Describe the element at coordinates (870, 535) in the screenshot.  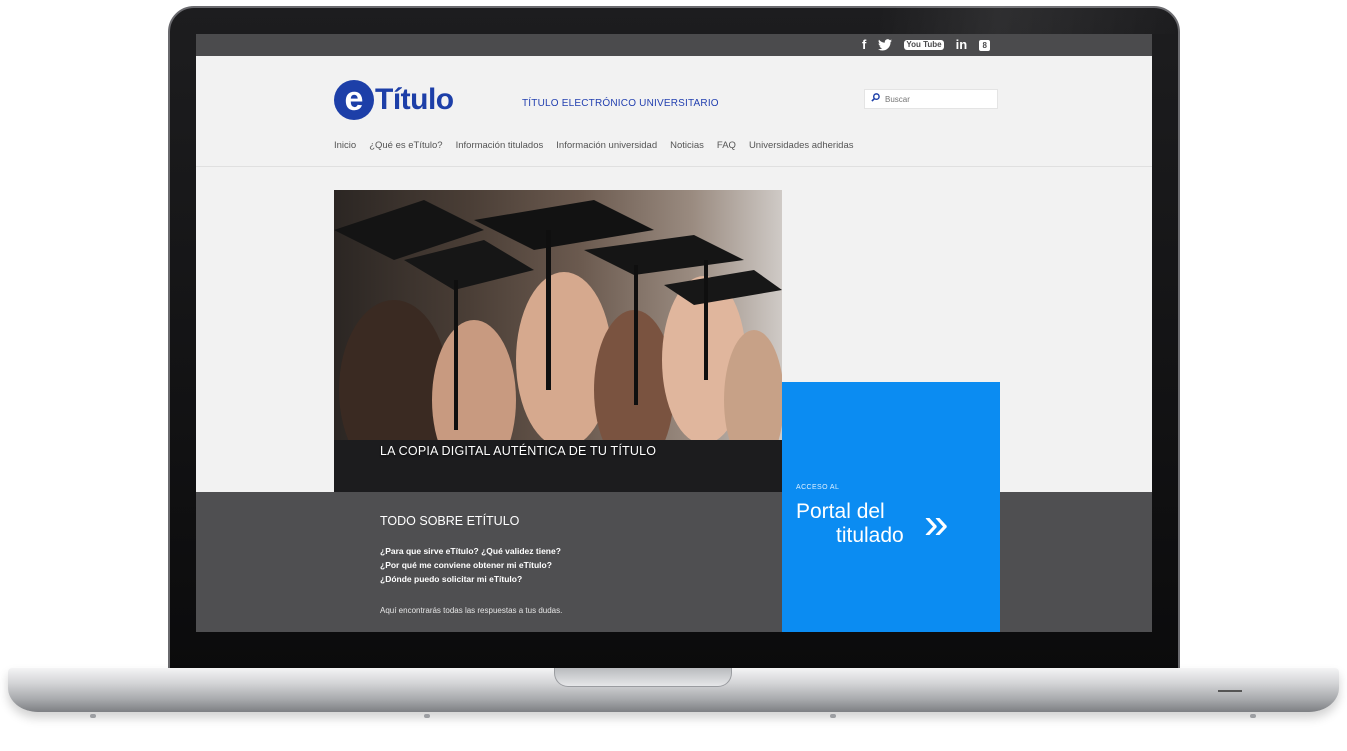
I see `portal-title-line2: titulado` at that location.